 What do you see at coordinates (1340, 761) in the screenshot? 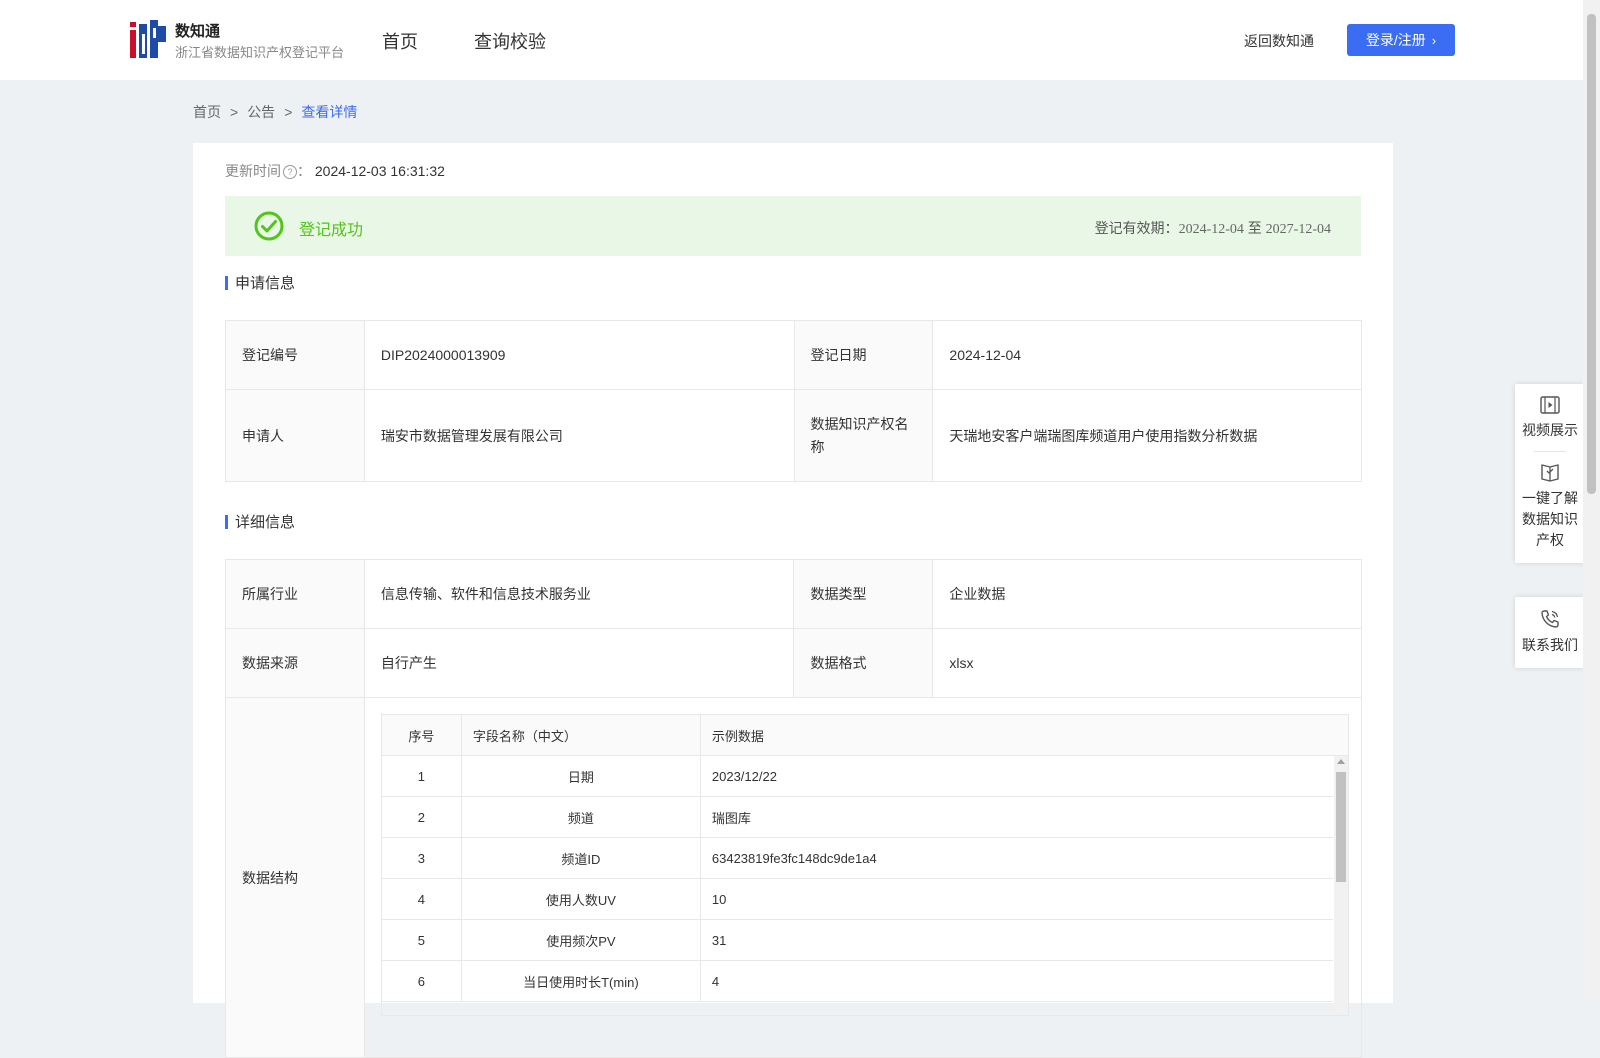
I see `scroll-up-arrow-icon` at bounding box center [1340, 761].